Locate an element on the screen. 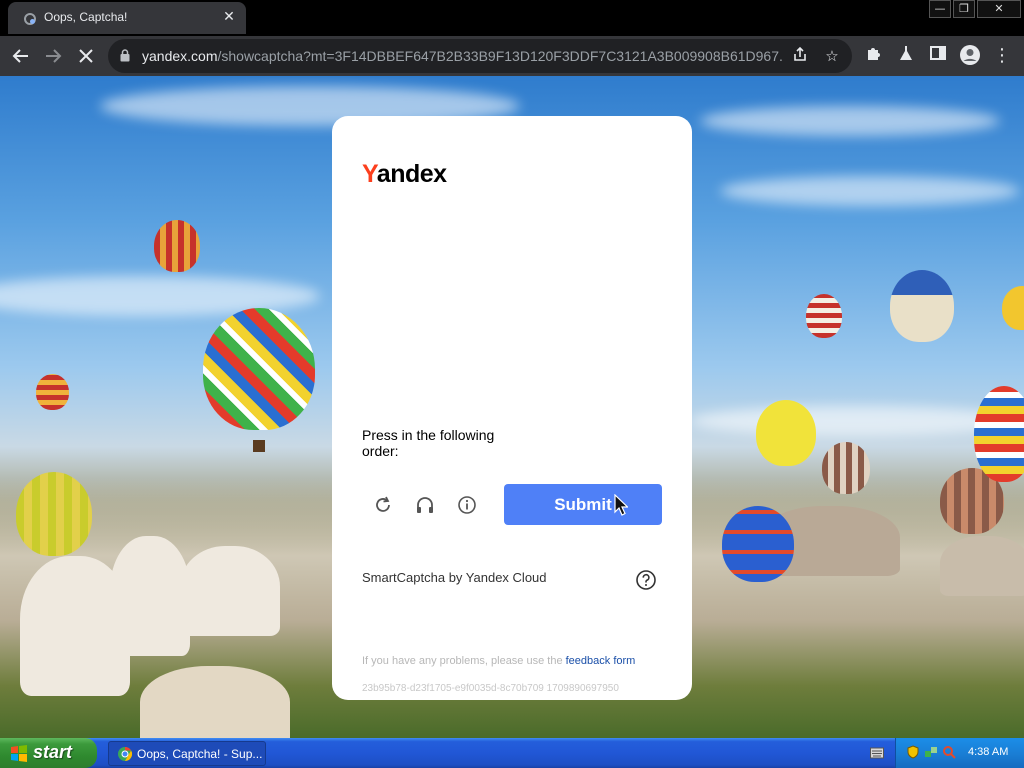  extensions-puzzle-icon is located at coordinates (874, 56).